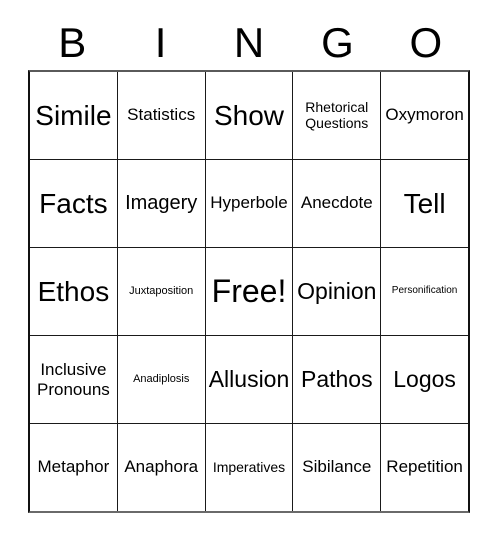 The image size is (500, 544). I want to click on header-letter-n: N, so click(249, 42).